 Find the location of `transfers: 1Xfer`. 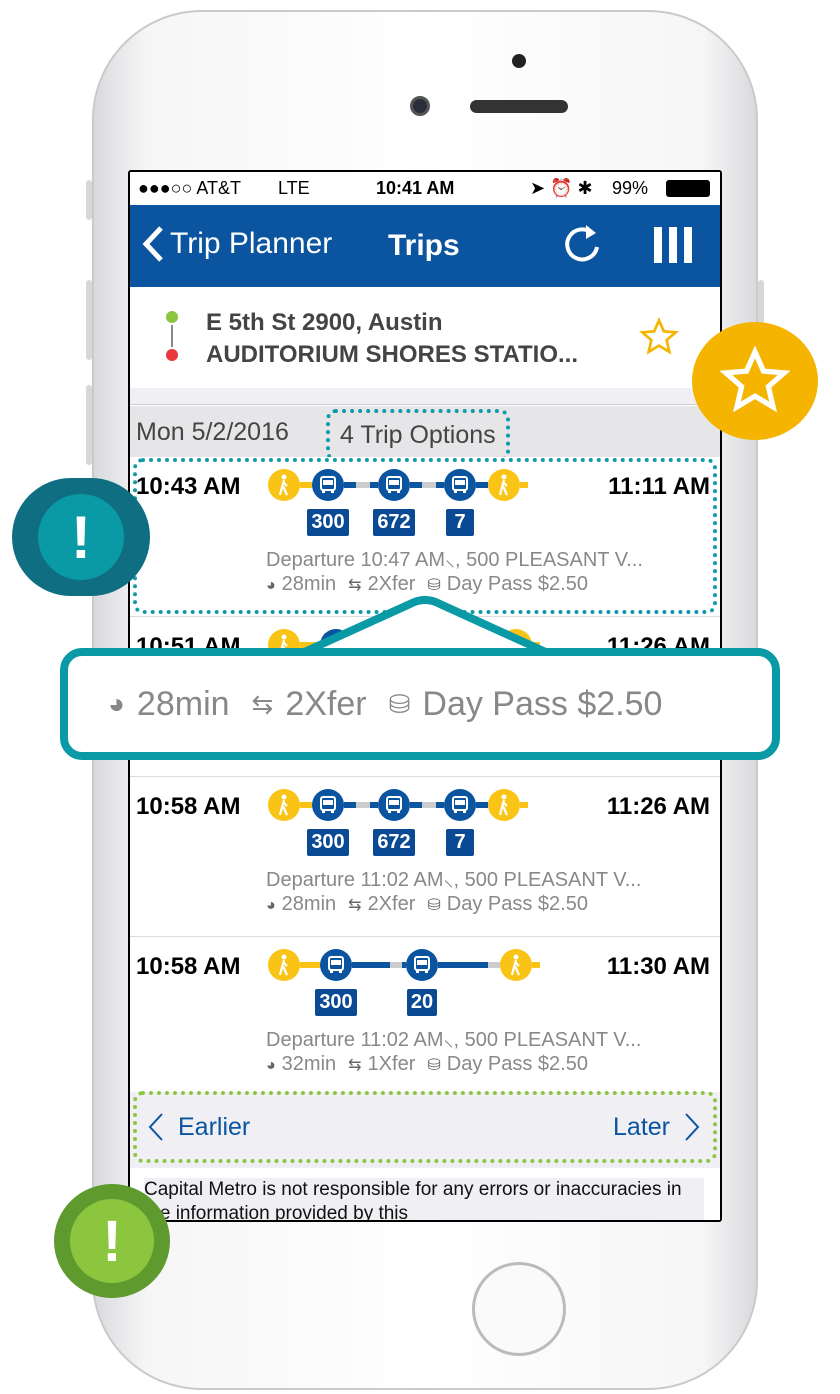

transfers: 1Xfer is located at coordinates (391, 1064).